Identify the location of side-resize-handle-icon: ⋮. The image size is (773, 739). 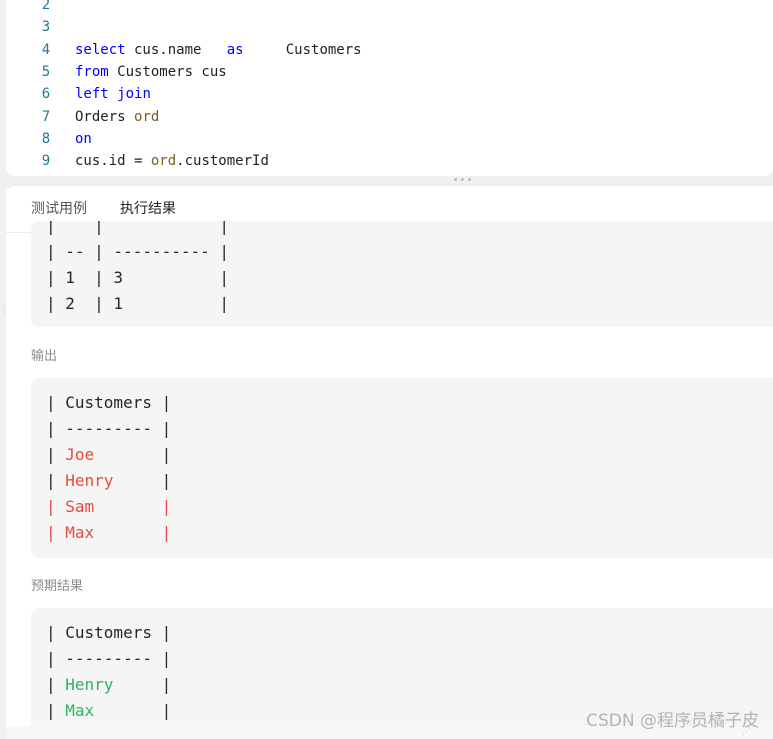
(4, 316).